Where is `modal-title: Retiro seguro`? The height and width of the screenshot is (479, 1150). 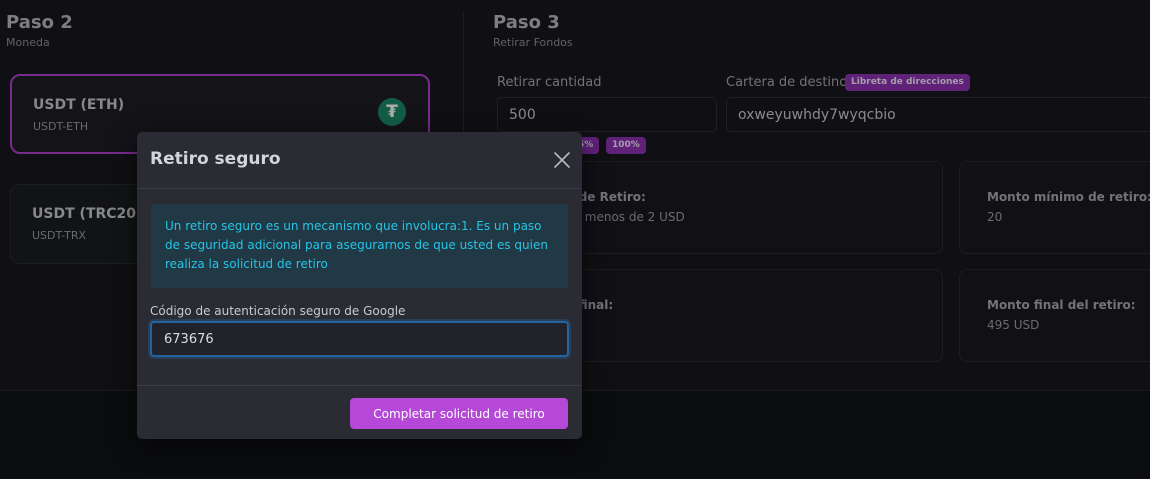
modal-title: Retiro seguro is located at coordinates (215, 159).